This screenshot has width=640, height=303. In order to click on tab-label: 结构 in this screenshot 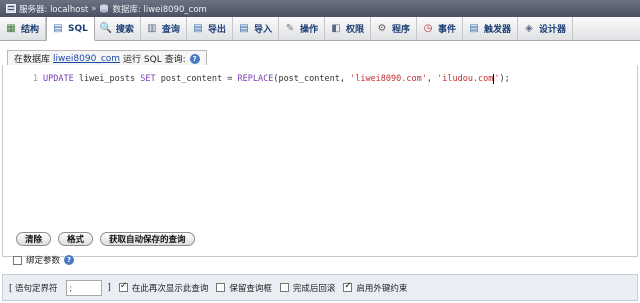, I will do `click(30, 30)`.